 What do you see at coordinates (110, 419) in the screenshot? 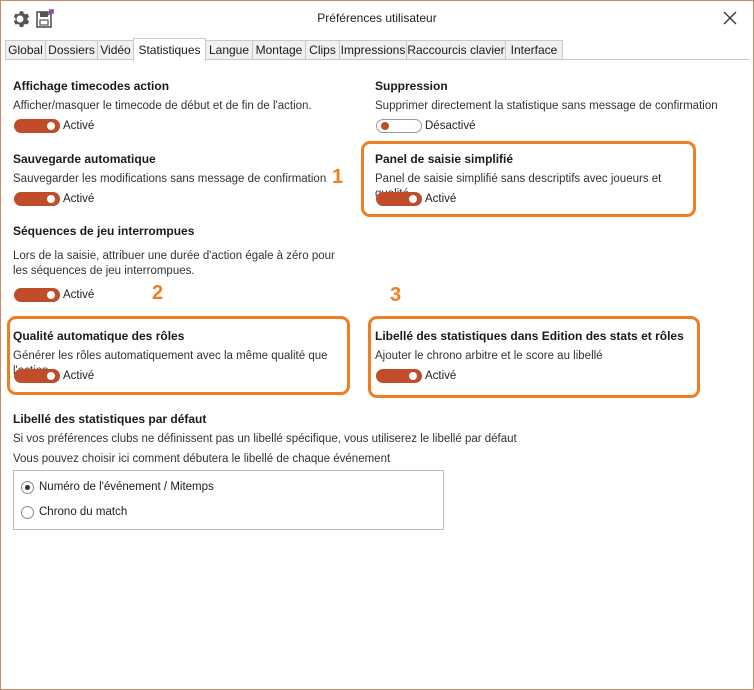
I see `setting-title: Libellé des statistiques par défaut` at bounding box center [110, 419].